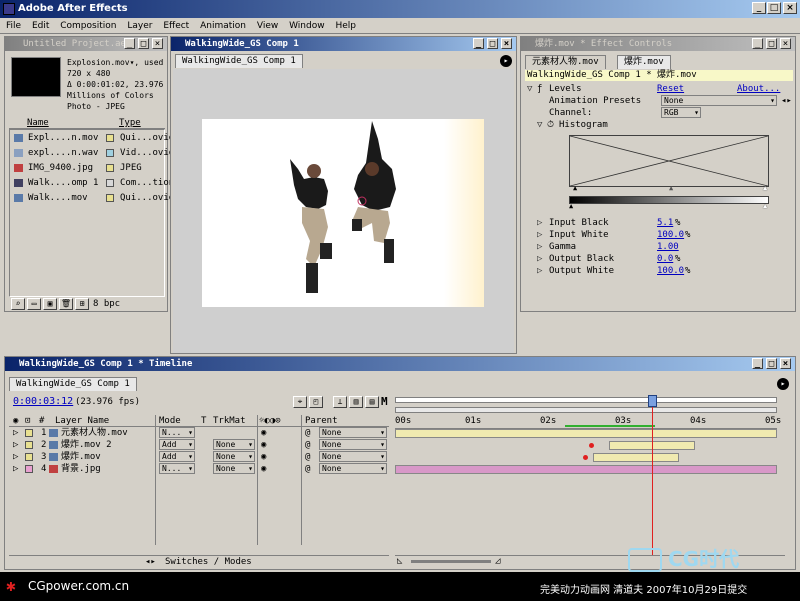 The width and height of the screenshot is (800, 601). I want to click on zoom-in-icon: ◿, so click(497, 561).